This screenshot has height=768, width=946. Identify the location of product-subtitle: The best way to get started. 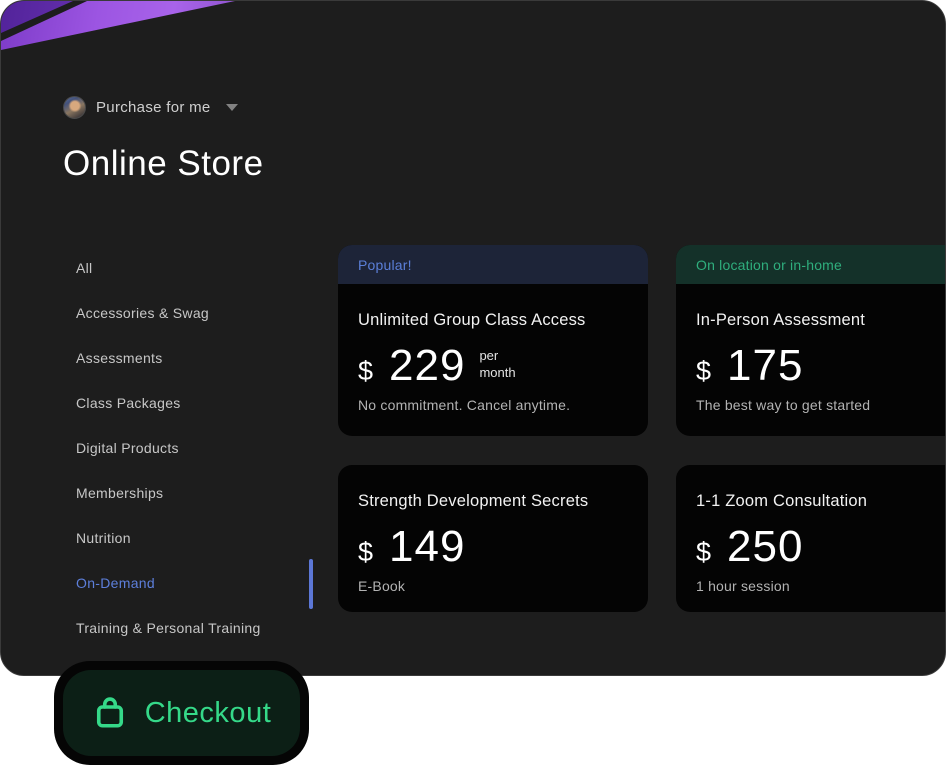
(783, 405).